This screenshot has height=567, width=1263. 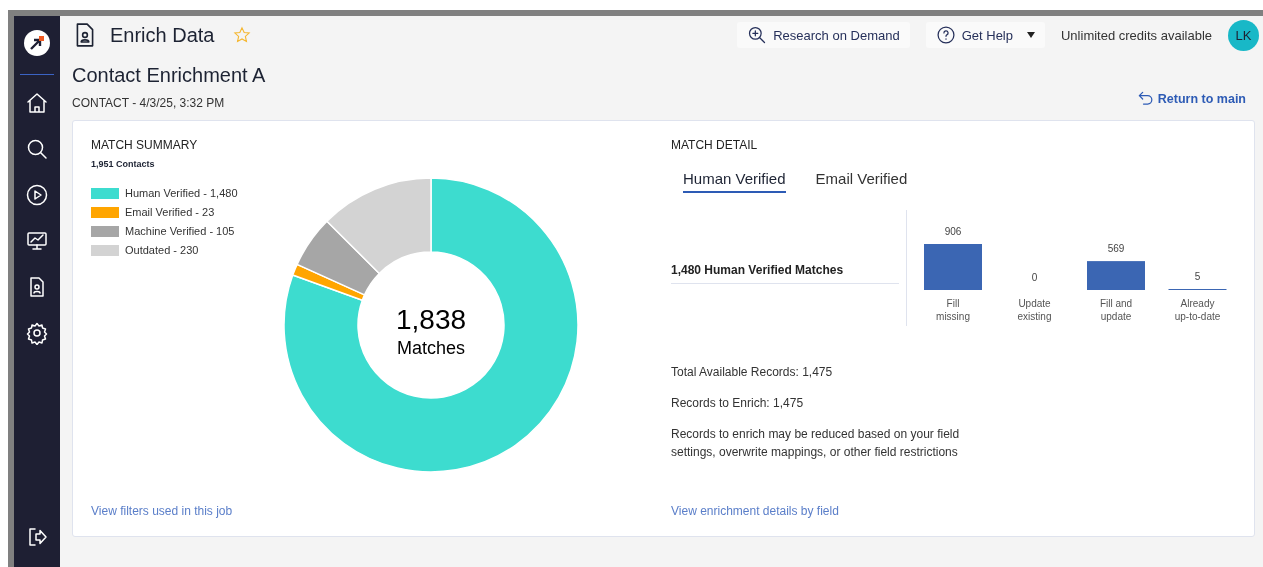 What do you see at coordinates (823, 35) in the screenshot?
I see `research-on-demand-button: Research on Demand` at bounding box center [823, 35].